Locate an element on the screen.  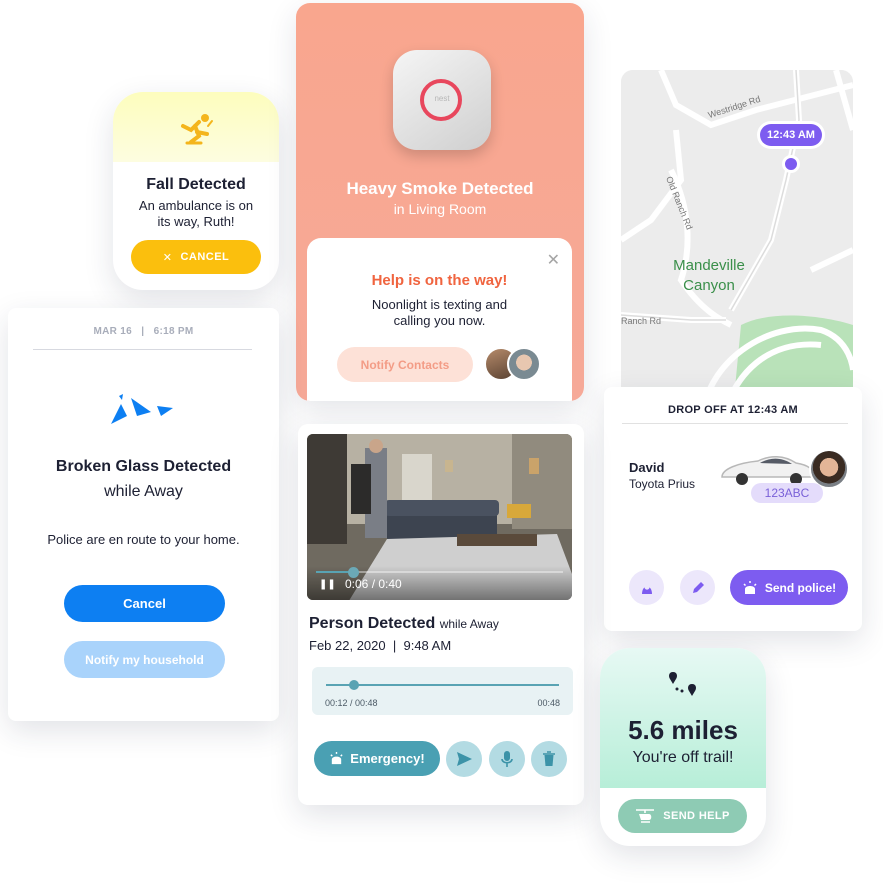
person-title-suffix: while Away is located at coordinates (469, 624).